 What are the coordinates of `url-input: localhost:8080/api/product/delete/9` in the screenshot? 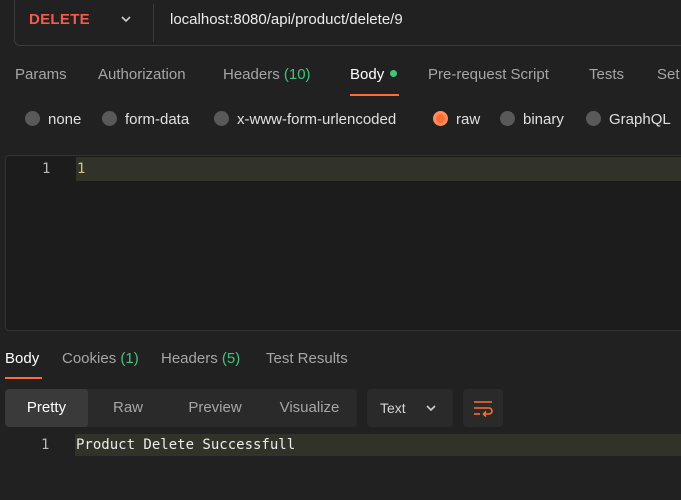 It's located at (286, 19).